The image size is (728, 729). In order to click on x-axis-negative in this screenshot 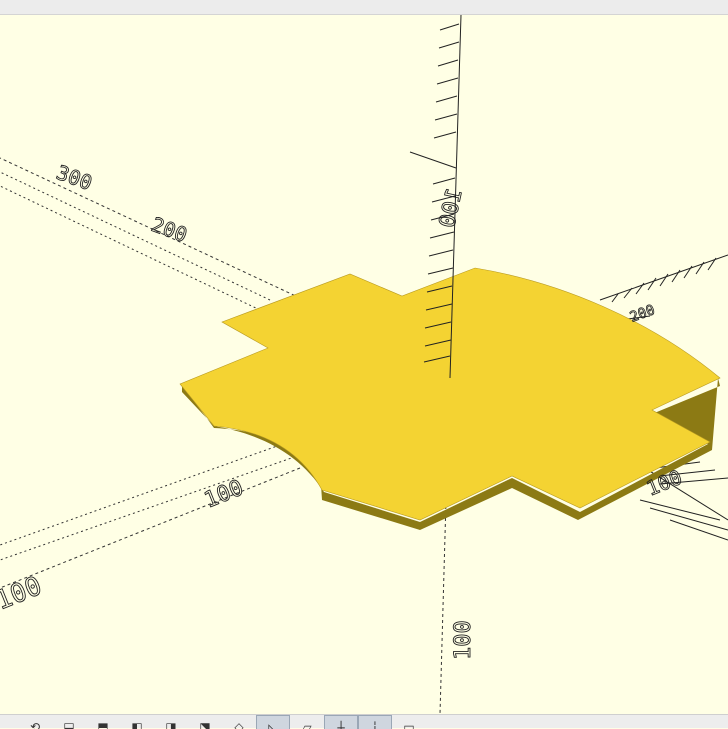, I will do `click(150, 528)`.